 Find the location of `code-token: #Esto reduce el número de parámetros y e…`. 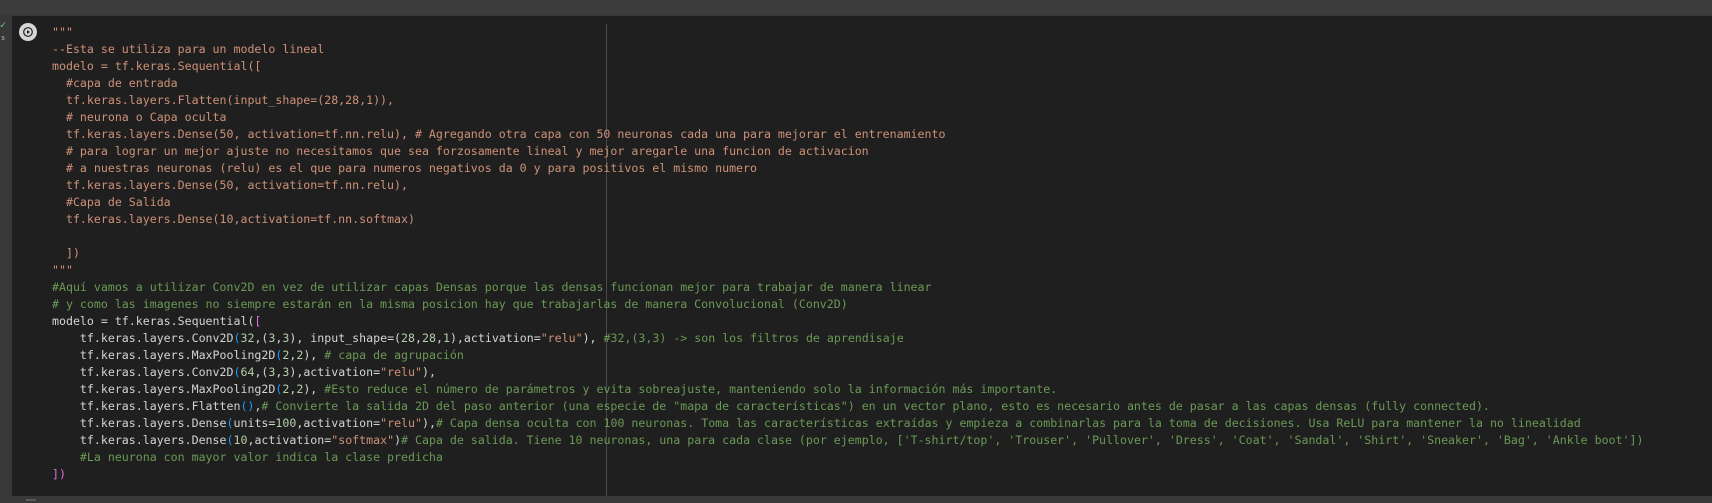

code-token: #Esto reduce el número de parámetros y e… is located at coordinates (691, 389).